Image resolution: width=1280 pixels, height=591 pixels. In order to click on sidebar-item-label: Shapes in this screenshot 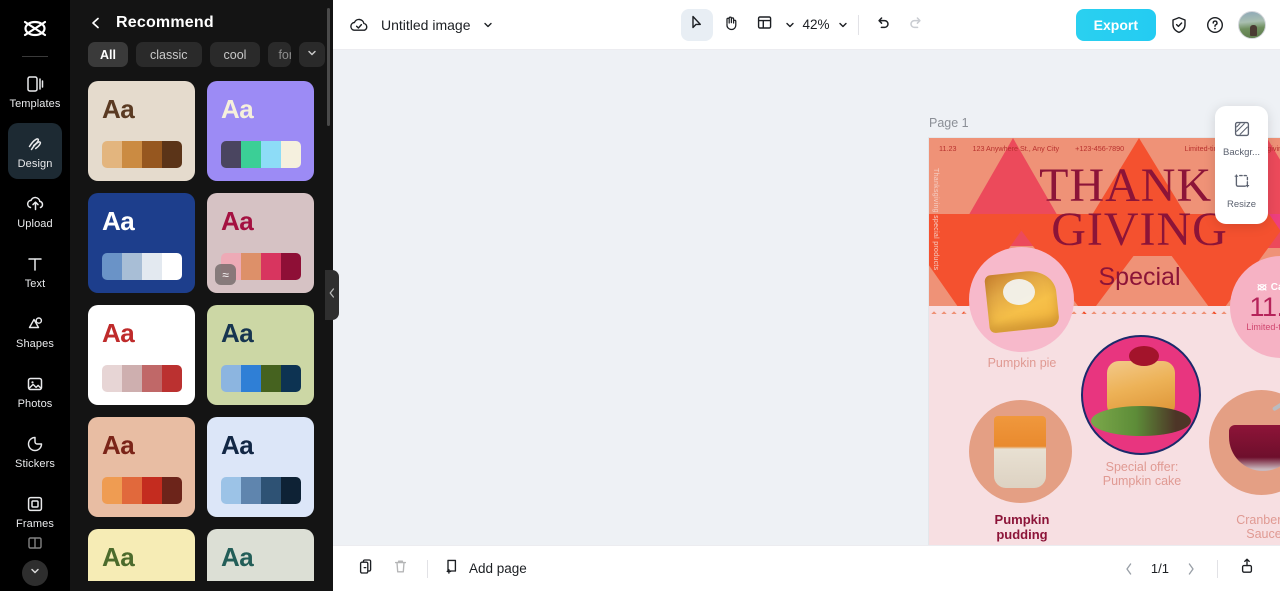, I will do `click(35, 343)`.